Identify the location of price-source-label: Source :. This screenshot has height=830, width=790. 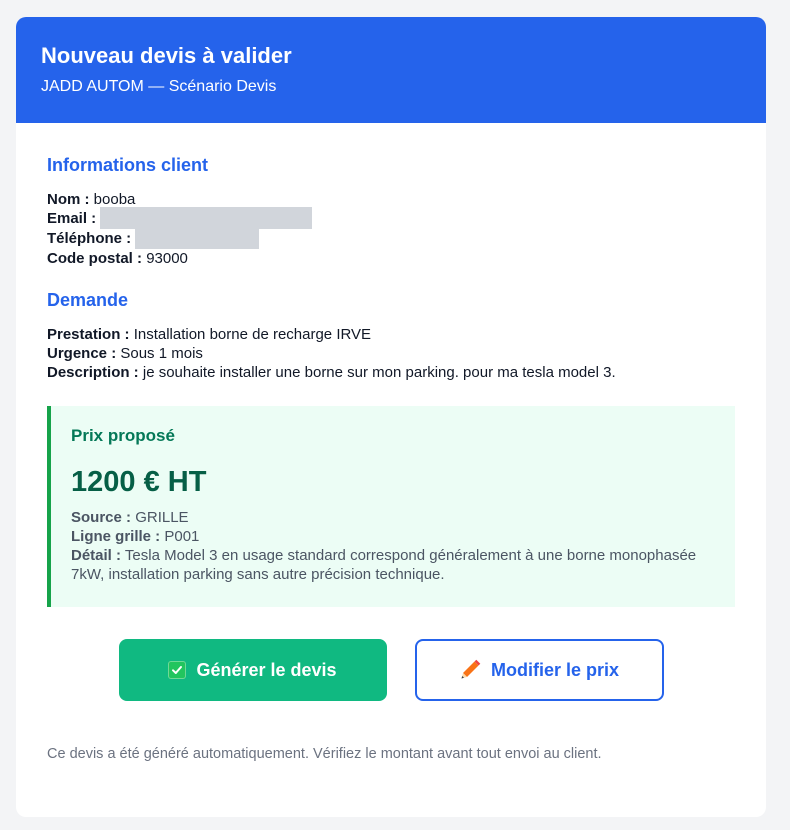
(101, 517).